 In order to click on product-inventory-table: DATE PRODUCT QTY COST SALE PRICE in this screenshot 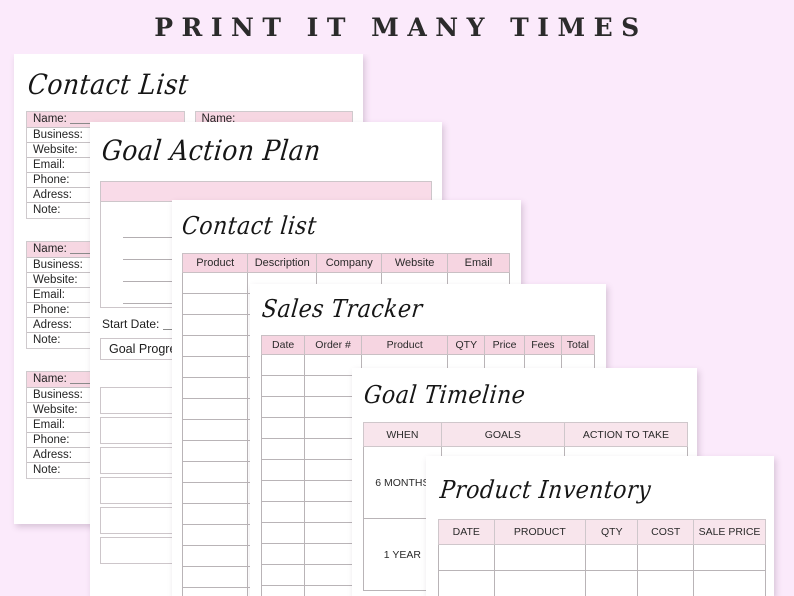, I will do `click(602, 557)`.